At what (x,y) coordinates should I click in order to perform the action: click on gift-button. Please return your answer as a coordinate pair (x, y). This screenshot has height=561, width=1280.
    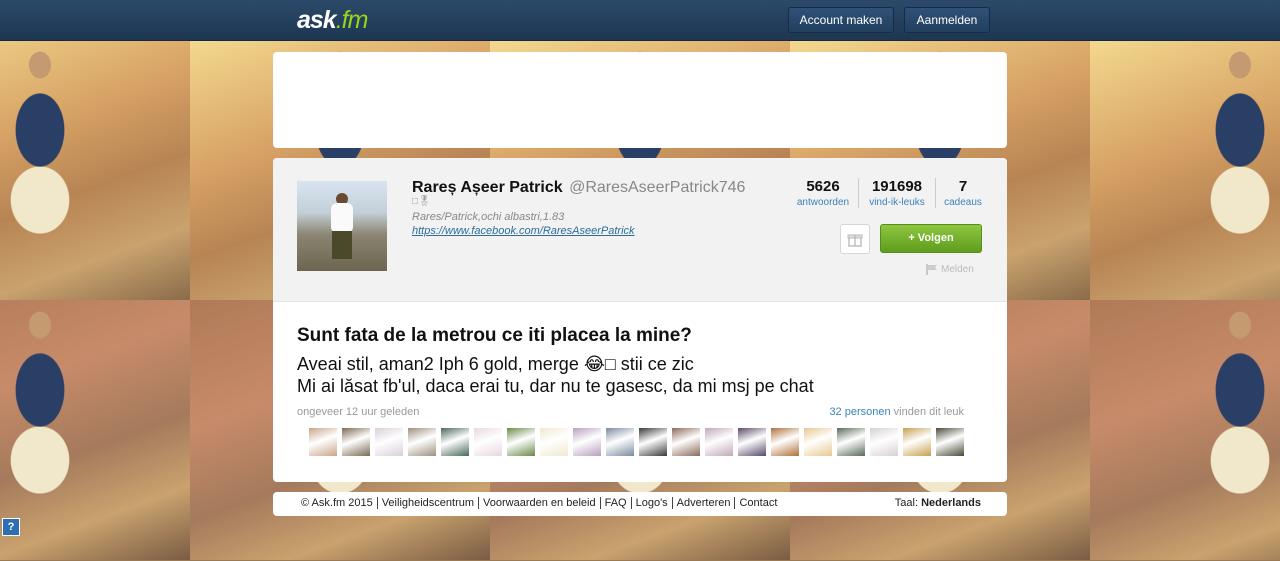
    Looking at the image, I should click on (855, 239).